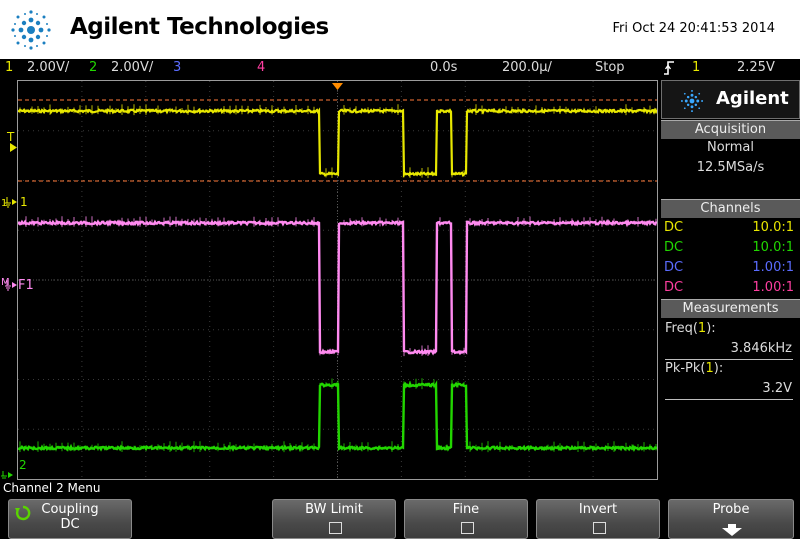  Describe the element at coordinates (337, 416) in the screenshot. I see `ch2-trace` at that location.